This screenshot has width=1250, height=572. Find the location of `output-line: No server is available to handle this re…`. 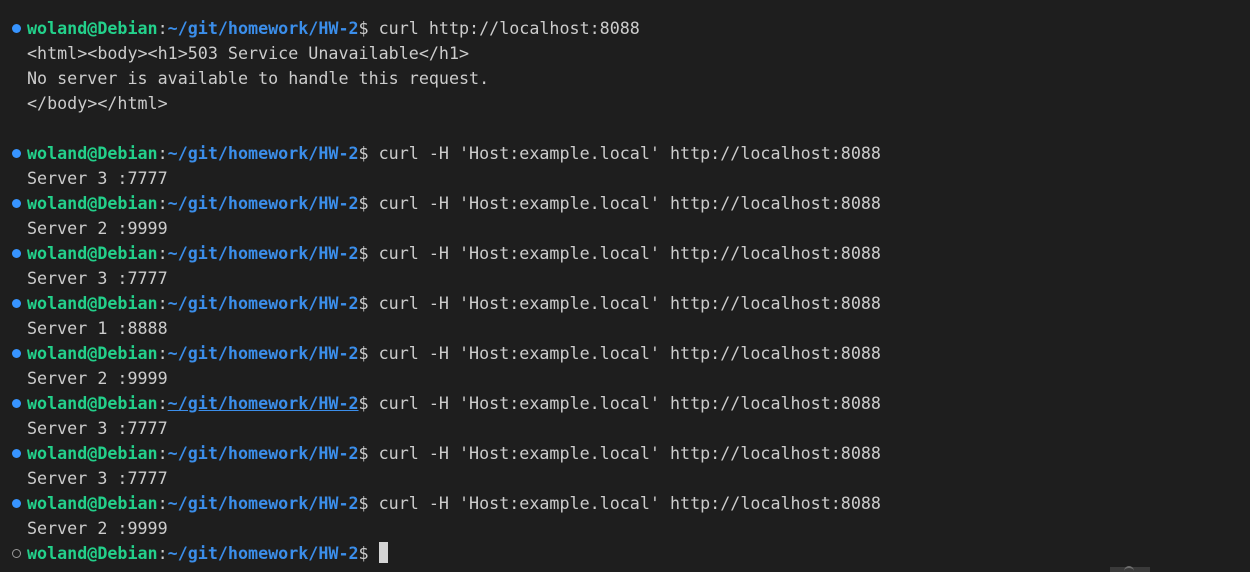

output-line: No server is available to handle this re… is located at coordinates (625, 78).